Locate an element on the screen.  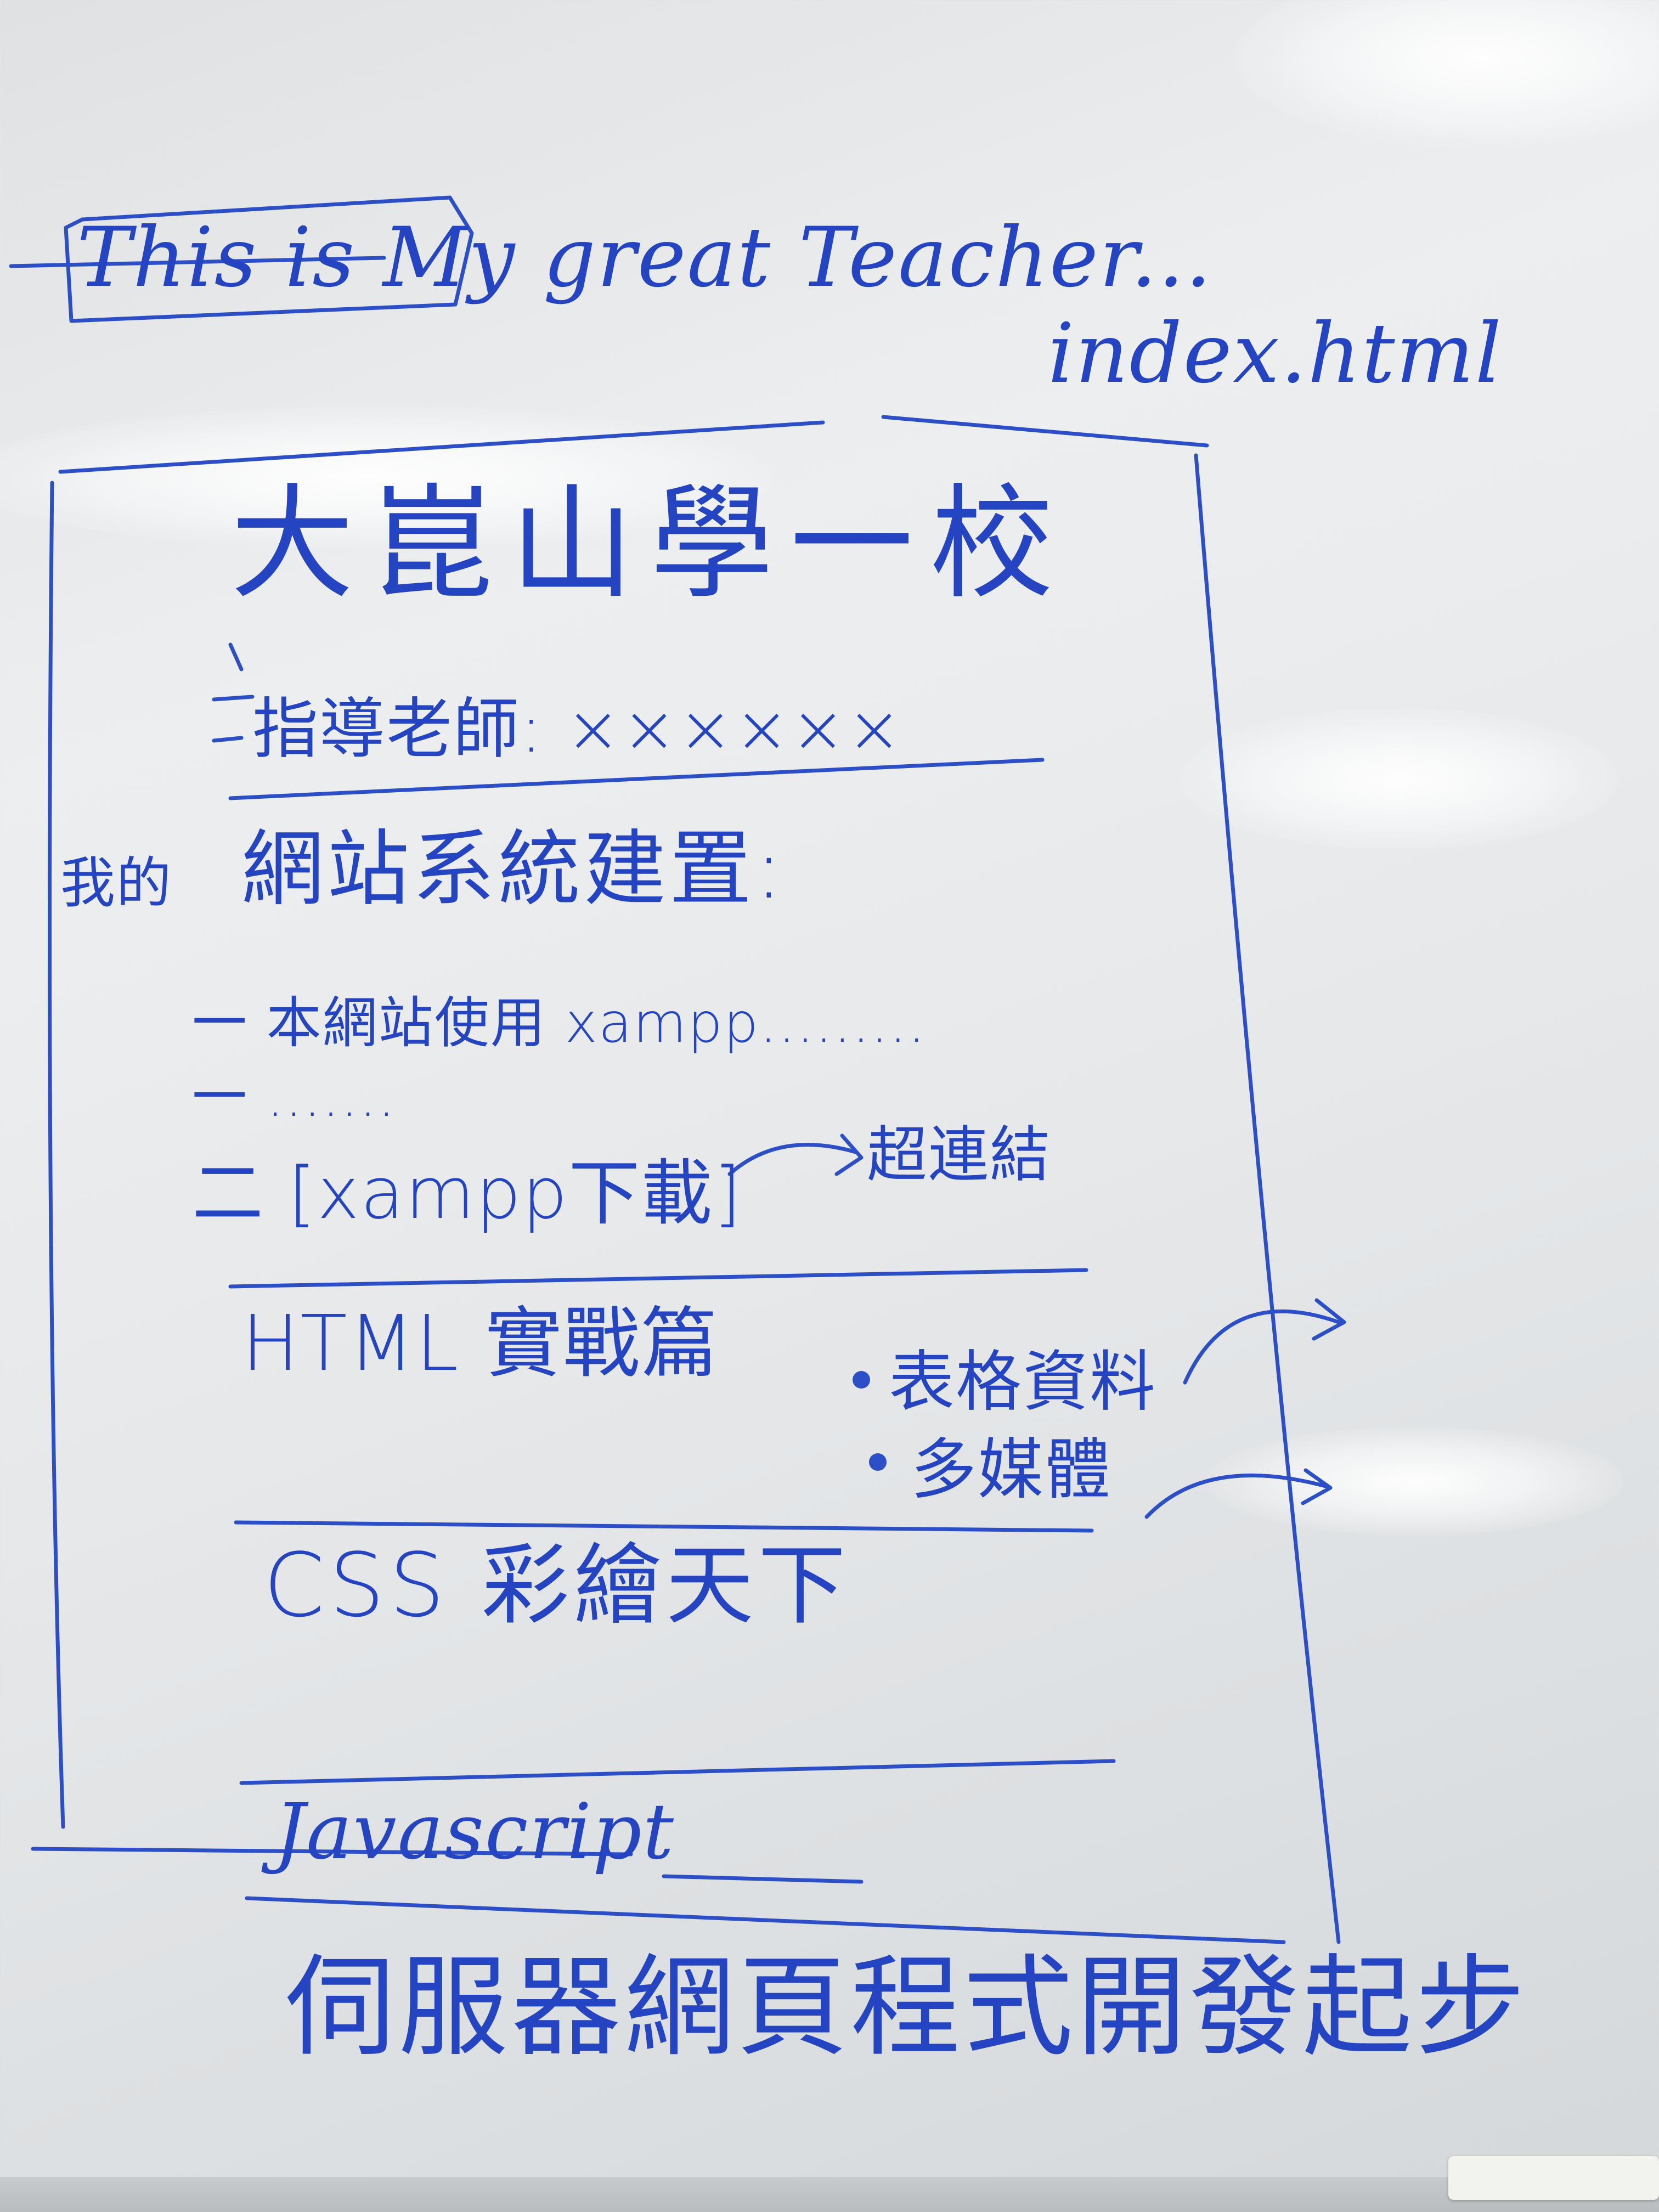
rule-bottom is located at coordinates (766, 1920).